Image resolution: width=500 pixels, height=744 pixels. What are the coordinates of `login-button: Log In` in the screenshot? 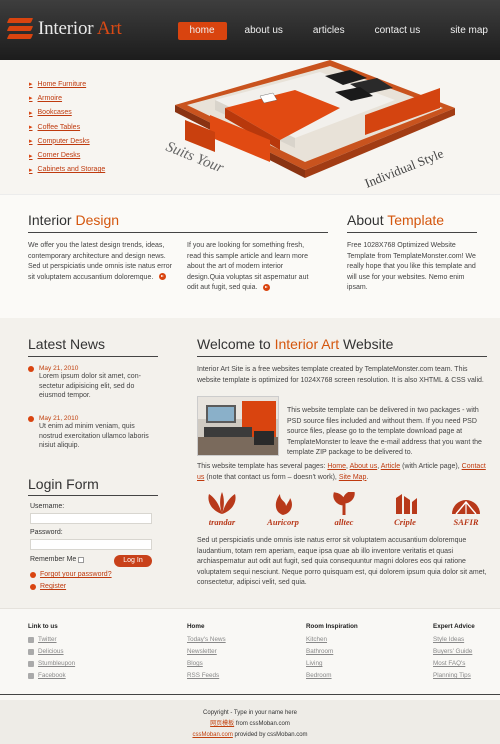 It's located at (133, 561).